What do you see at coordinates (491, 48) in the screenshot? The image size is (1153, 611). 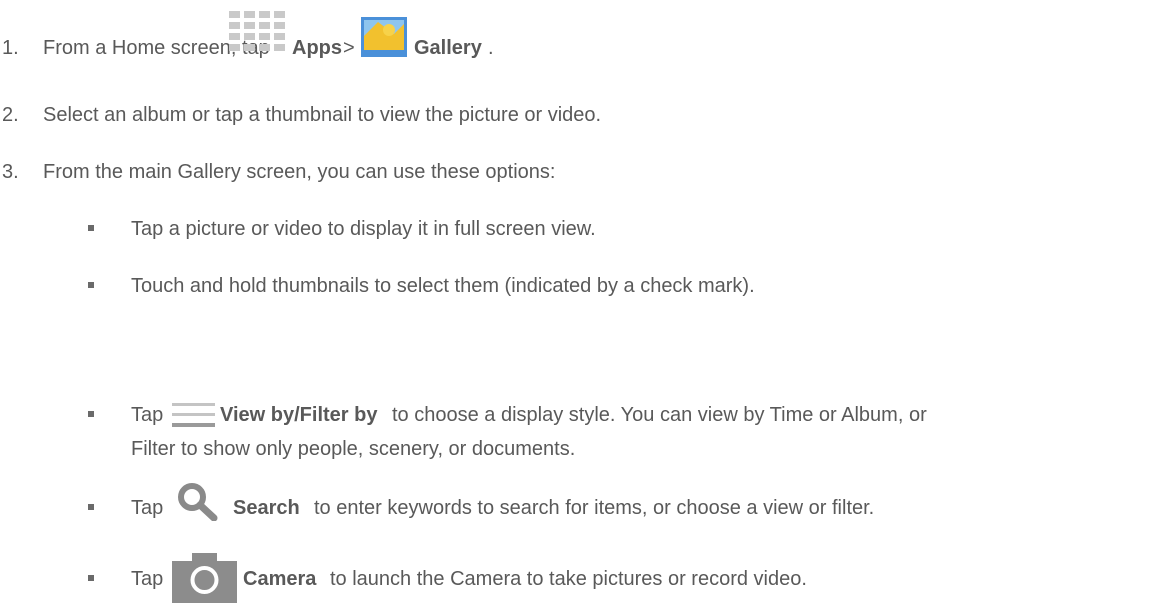 I see `step-1-suffix: .` at bounding box center [491, 48].